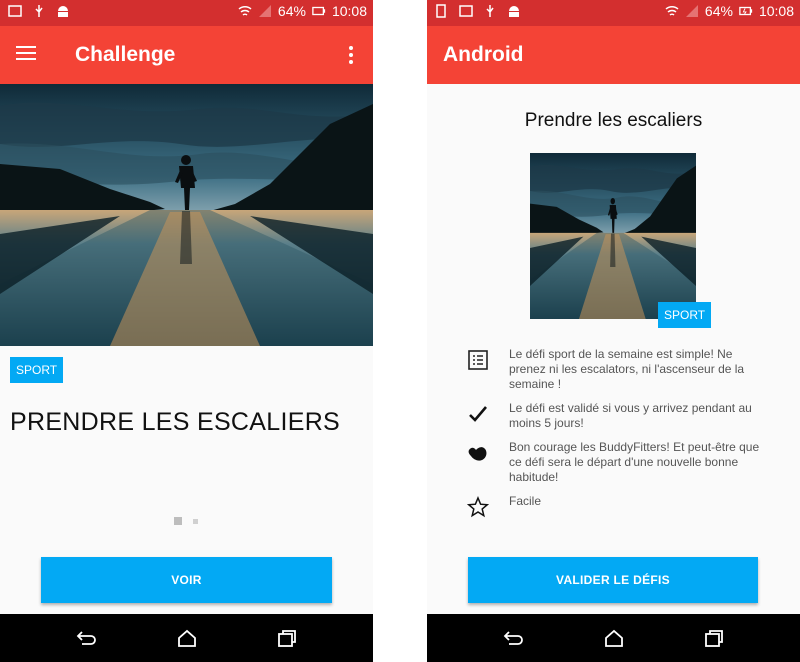 The width and height of the screenshot is (800, 662). I want to click on app-title: Android, so click(483, 54).